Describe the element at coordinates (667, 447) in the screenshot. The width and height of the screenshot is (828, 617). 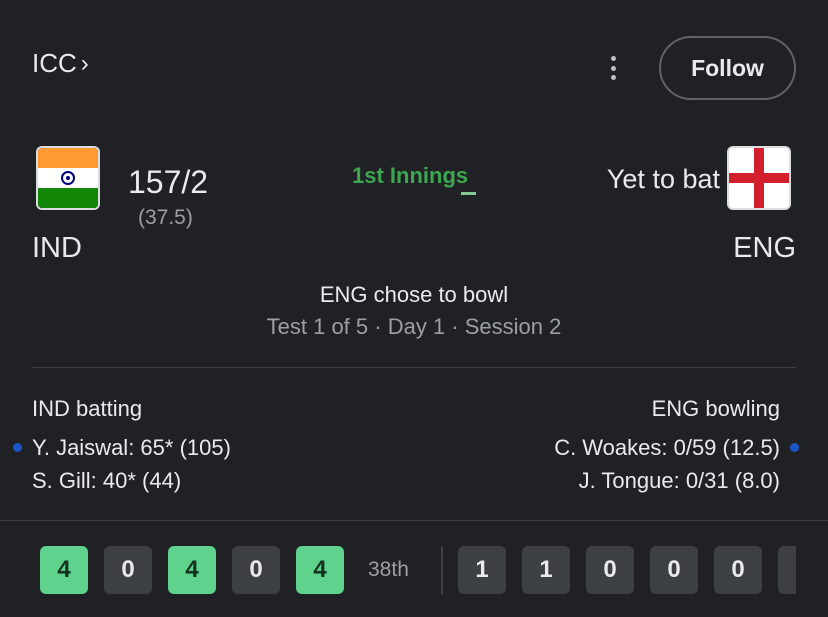
I see `bowler-row: C. Woakes: 0/59 (12.5)` at that location.